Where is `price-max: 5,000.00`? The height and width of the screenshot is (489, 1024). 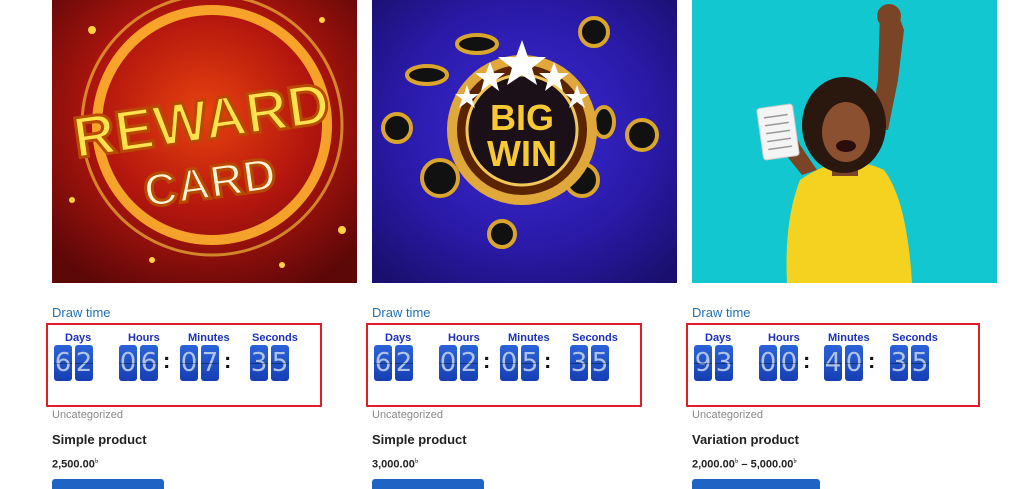 price-max: 5,000.00 is located at coordinates (772, 464).